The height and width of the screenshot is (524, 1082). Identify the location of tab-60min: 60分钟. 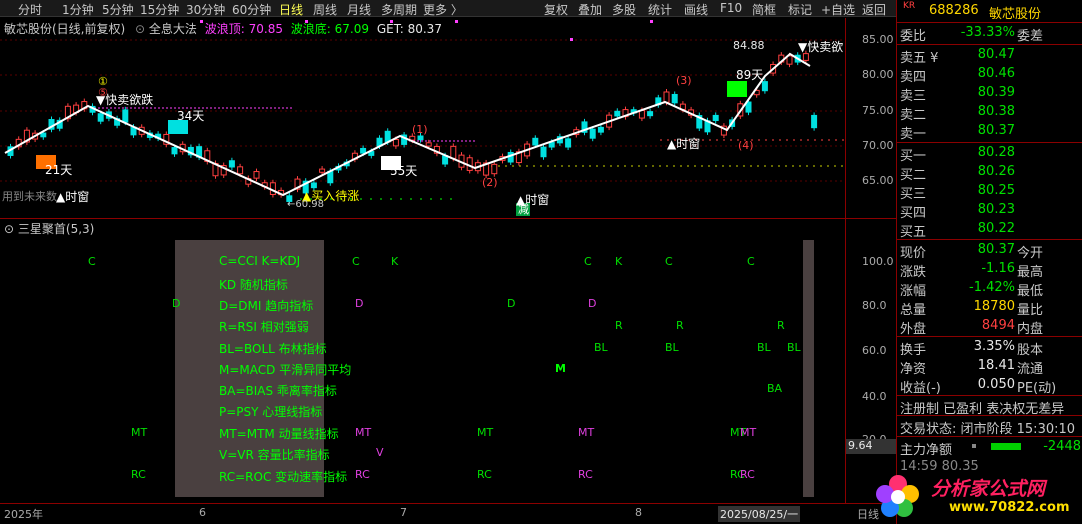
(251, 9).